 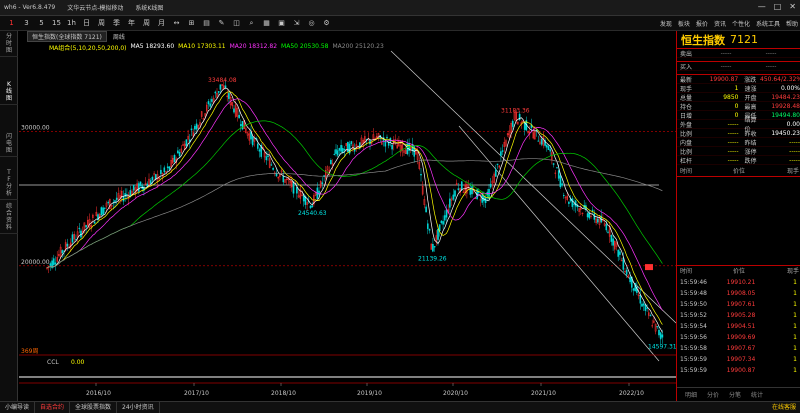 I want to click on toolbar-button-14: ✎, so click(x=221, y=23).